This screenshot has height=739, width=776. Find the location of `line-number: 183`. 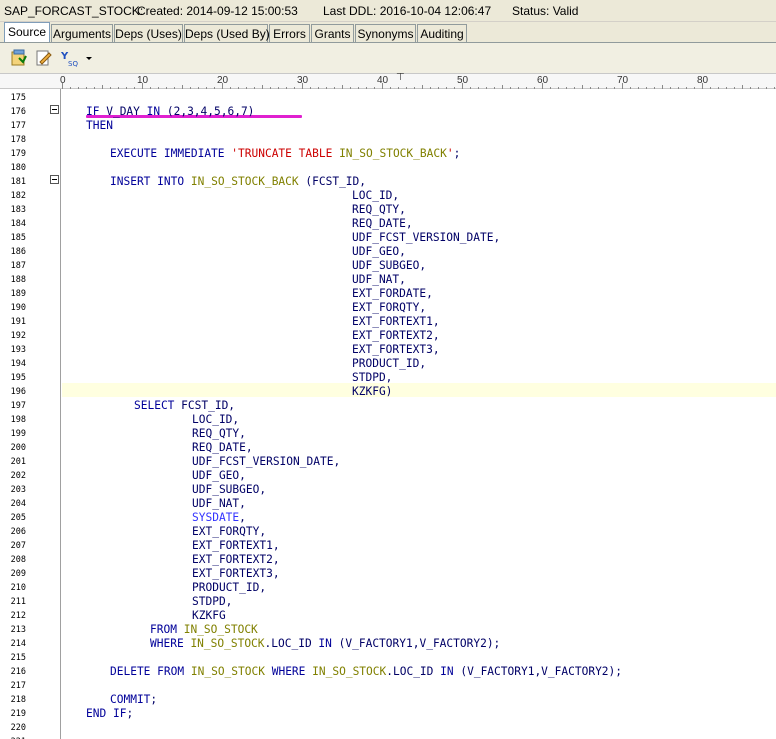

line-number: 183 is located at coordinates (18, 210).